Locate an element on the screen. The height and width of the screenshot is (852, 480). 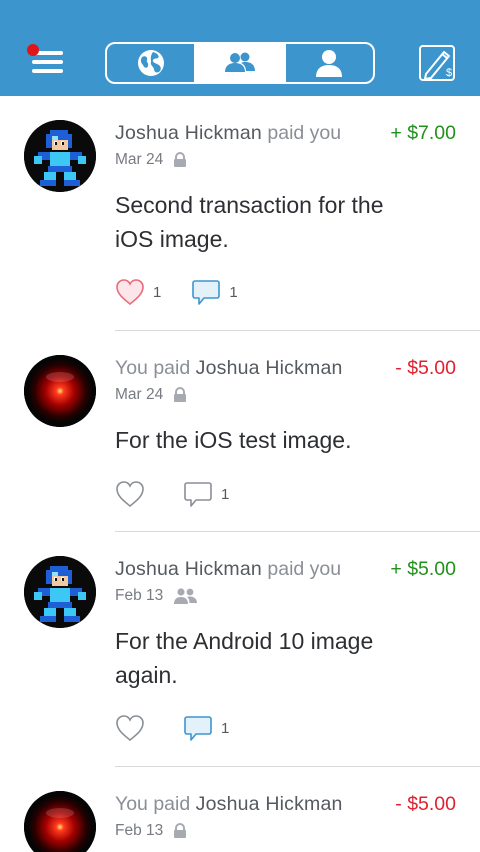
story-note: For the Android 10 image again. is located at coordinates (244, 658).